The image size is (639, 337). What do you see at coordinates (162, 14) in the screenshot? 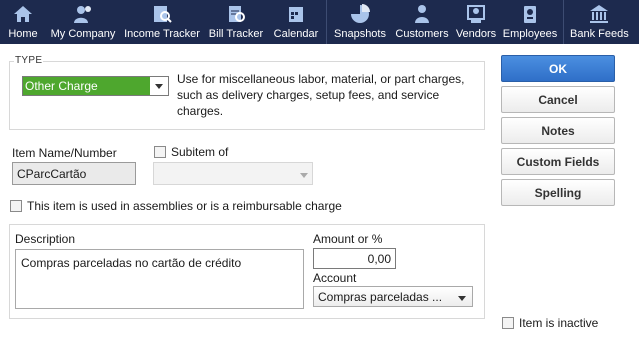
I see `income-tracker-icon` at bounding box center [162, 14].